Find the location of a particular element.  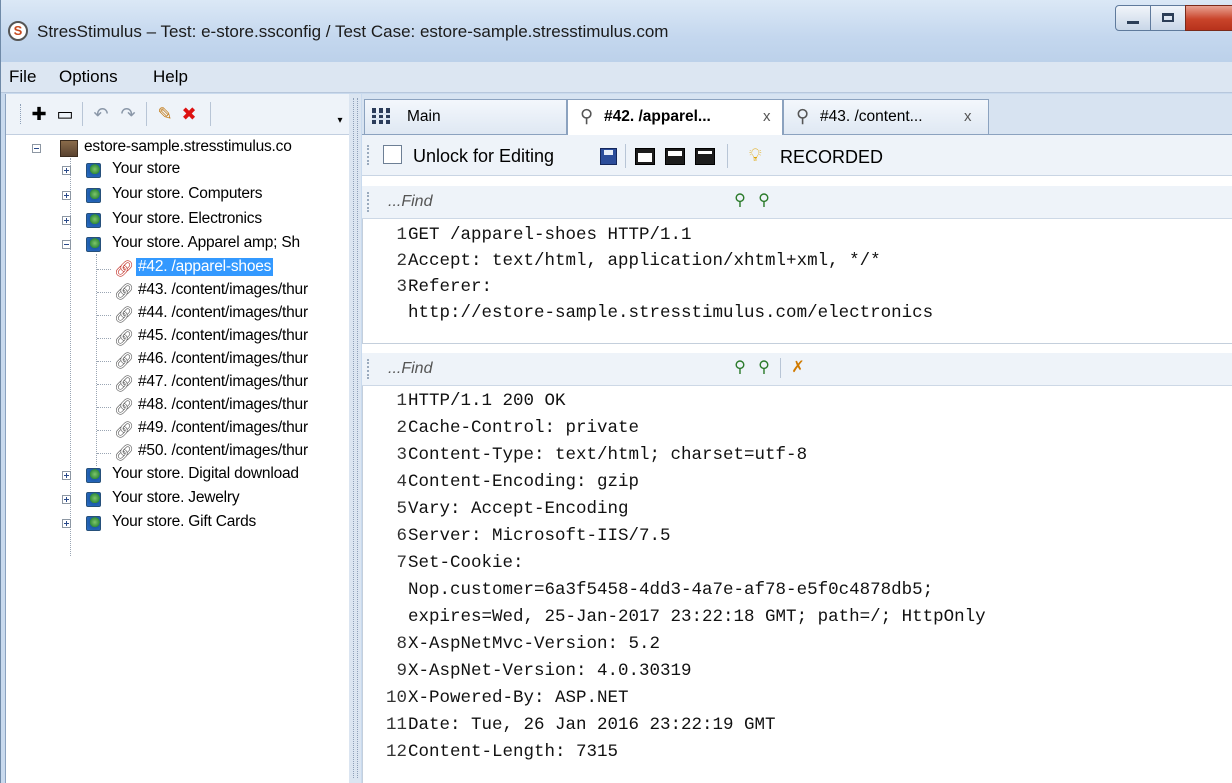

server-icon is located at coordinates (69, 148).